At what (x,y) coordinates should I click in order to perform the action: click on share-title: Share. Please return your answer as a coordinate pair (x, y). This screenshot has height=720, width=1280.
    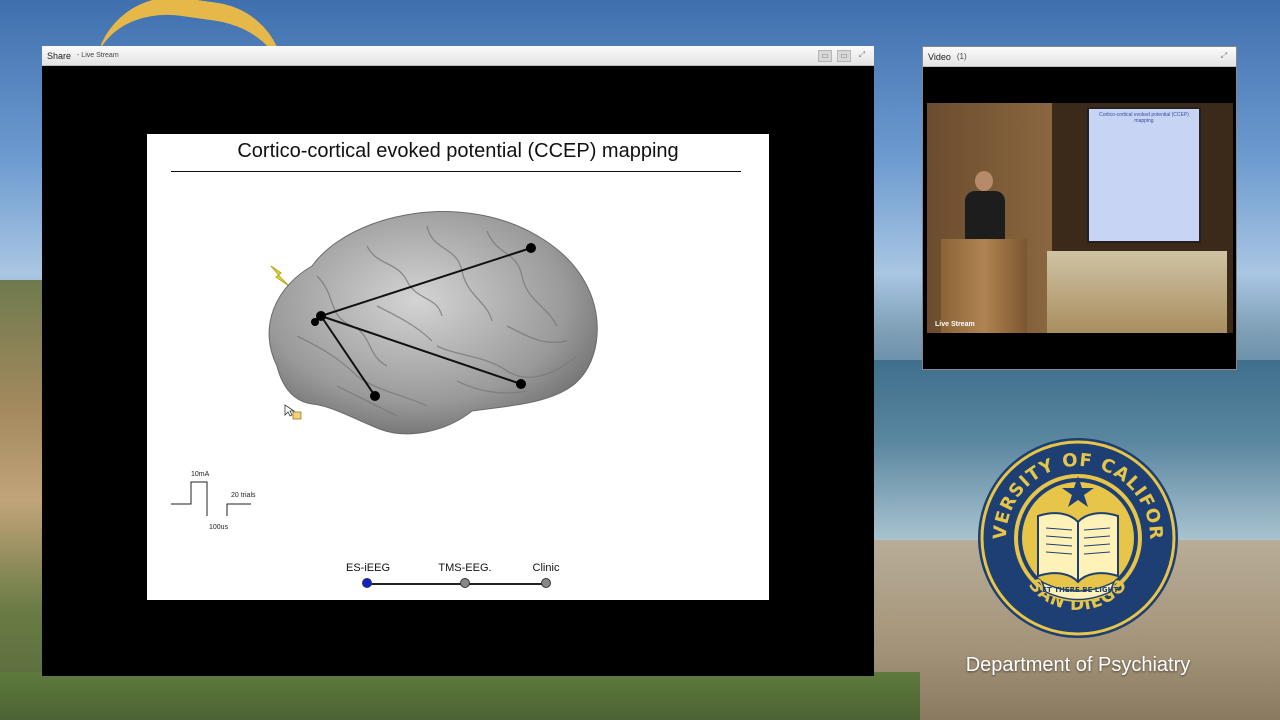
    Looking at the image, I should click on (59, 55).